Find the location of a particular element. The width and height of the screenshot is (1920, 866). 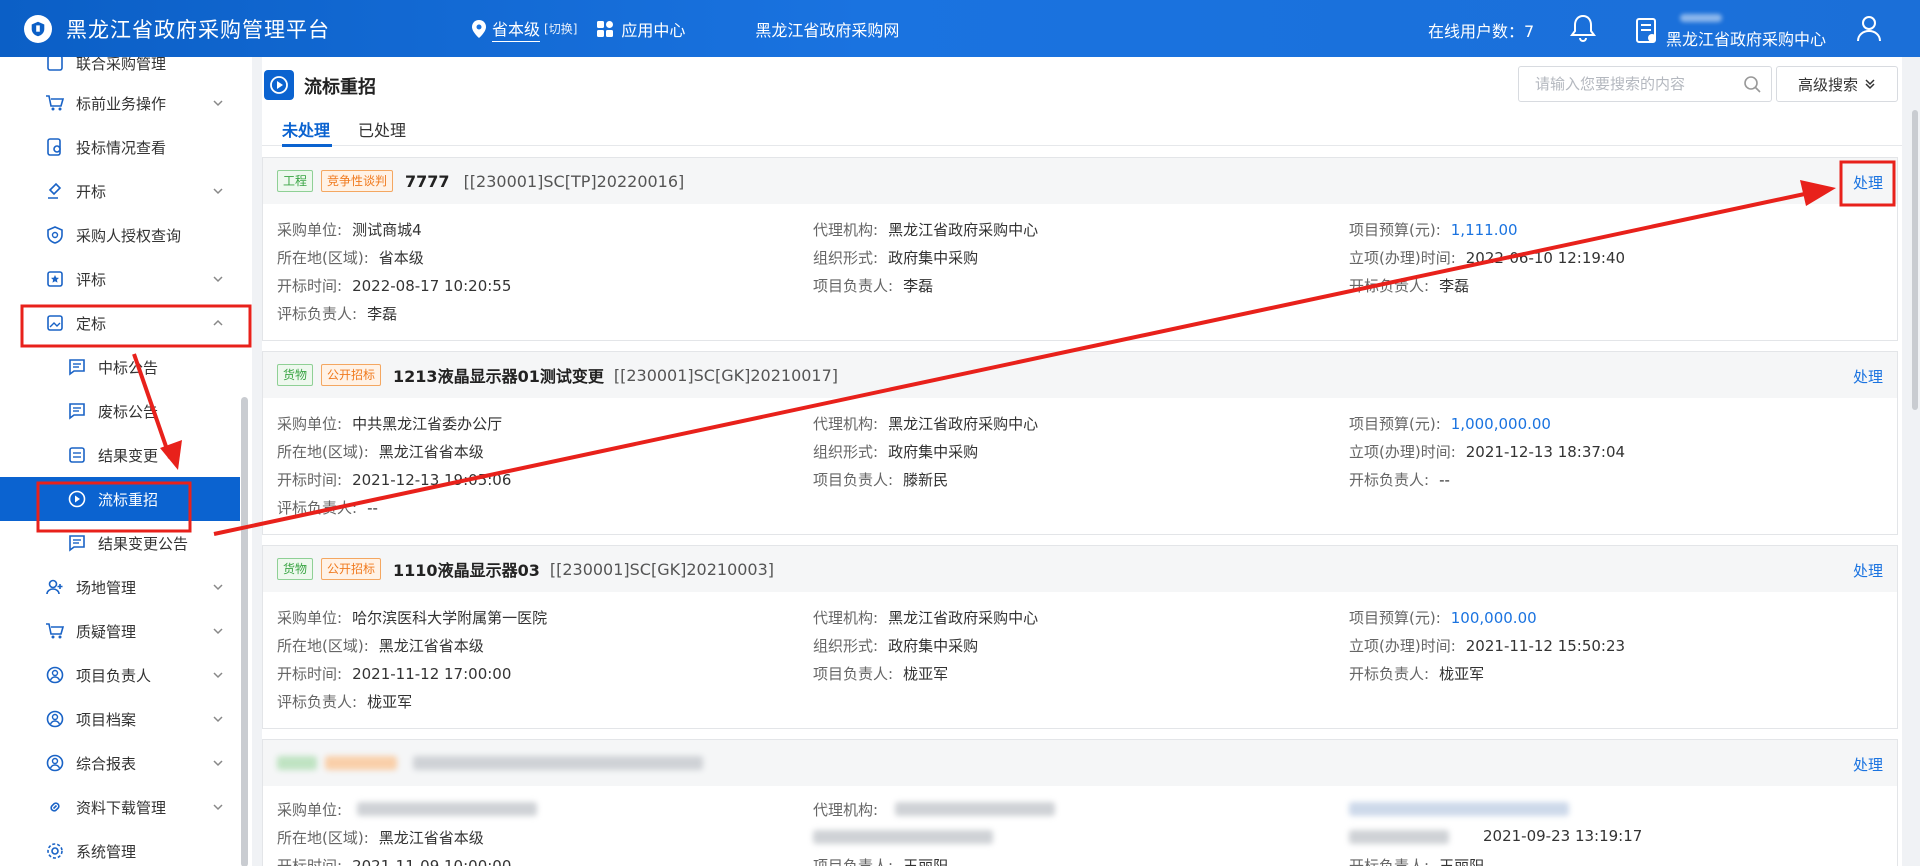

sidebar-item-venue: 场地管理 is located at coordinates (120, 587).